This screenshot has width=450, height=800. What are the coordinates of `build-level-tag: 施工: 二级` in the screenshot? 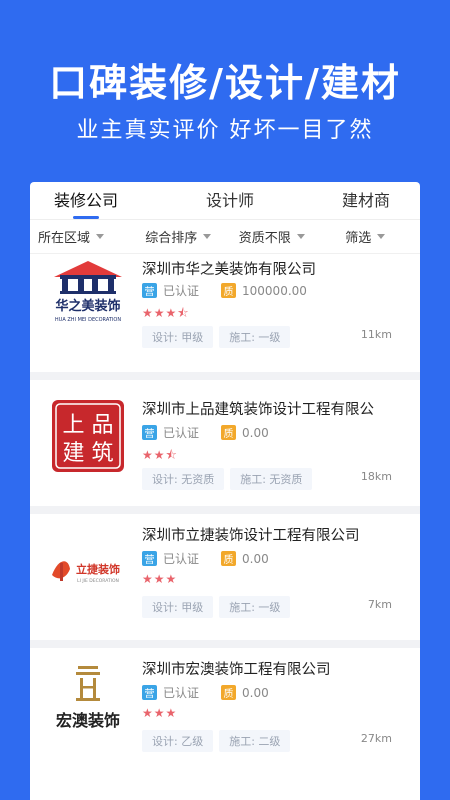 It's located at (255, 741).